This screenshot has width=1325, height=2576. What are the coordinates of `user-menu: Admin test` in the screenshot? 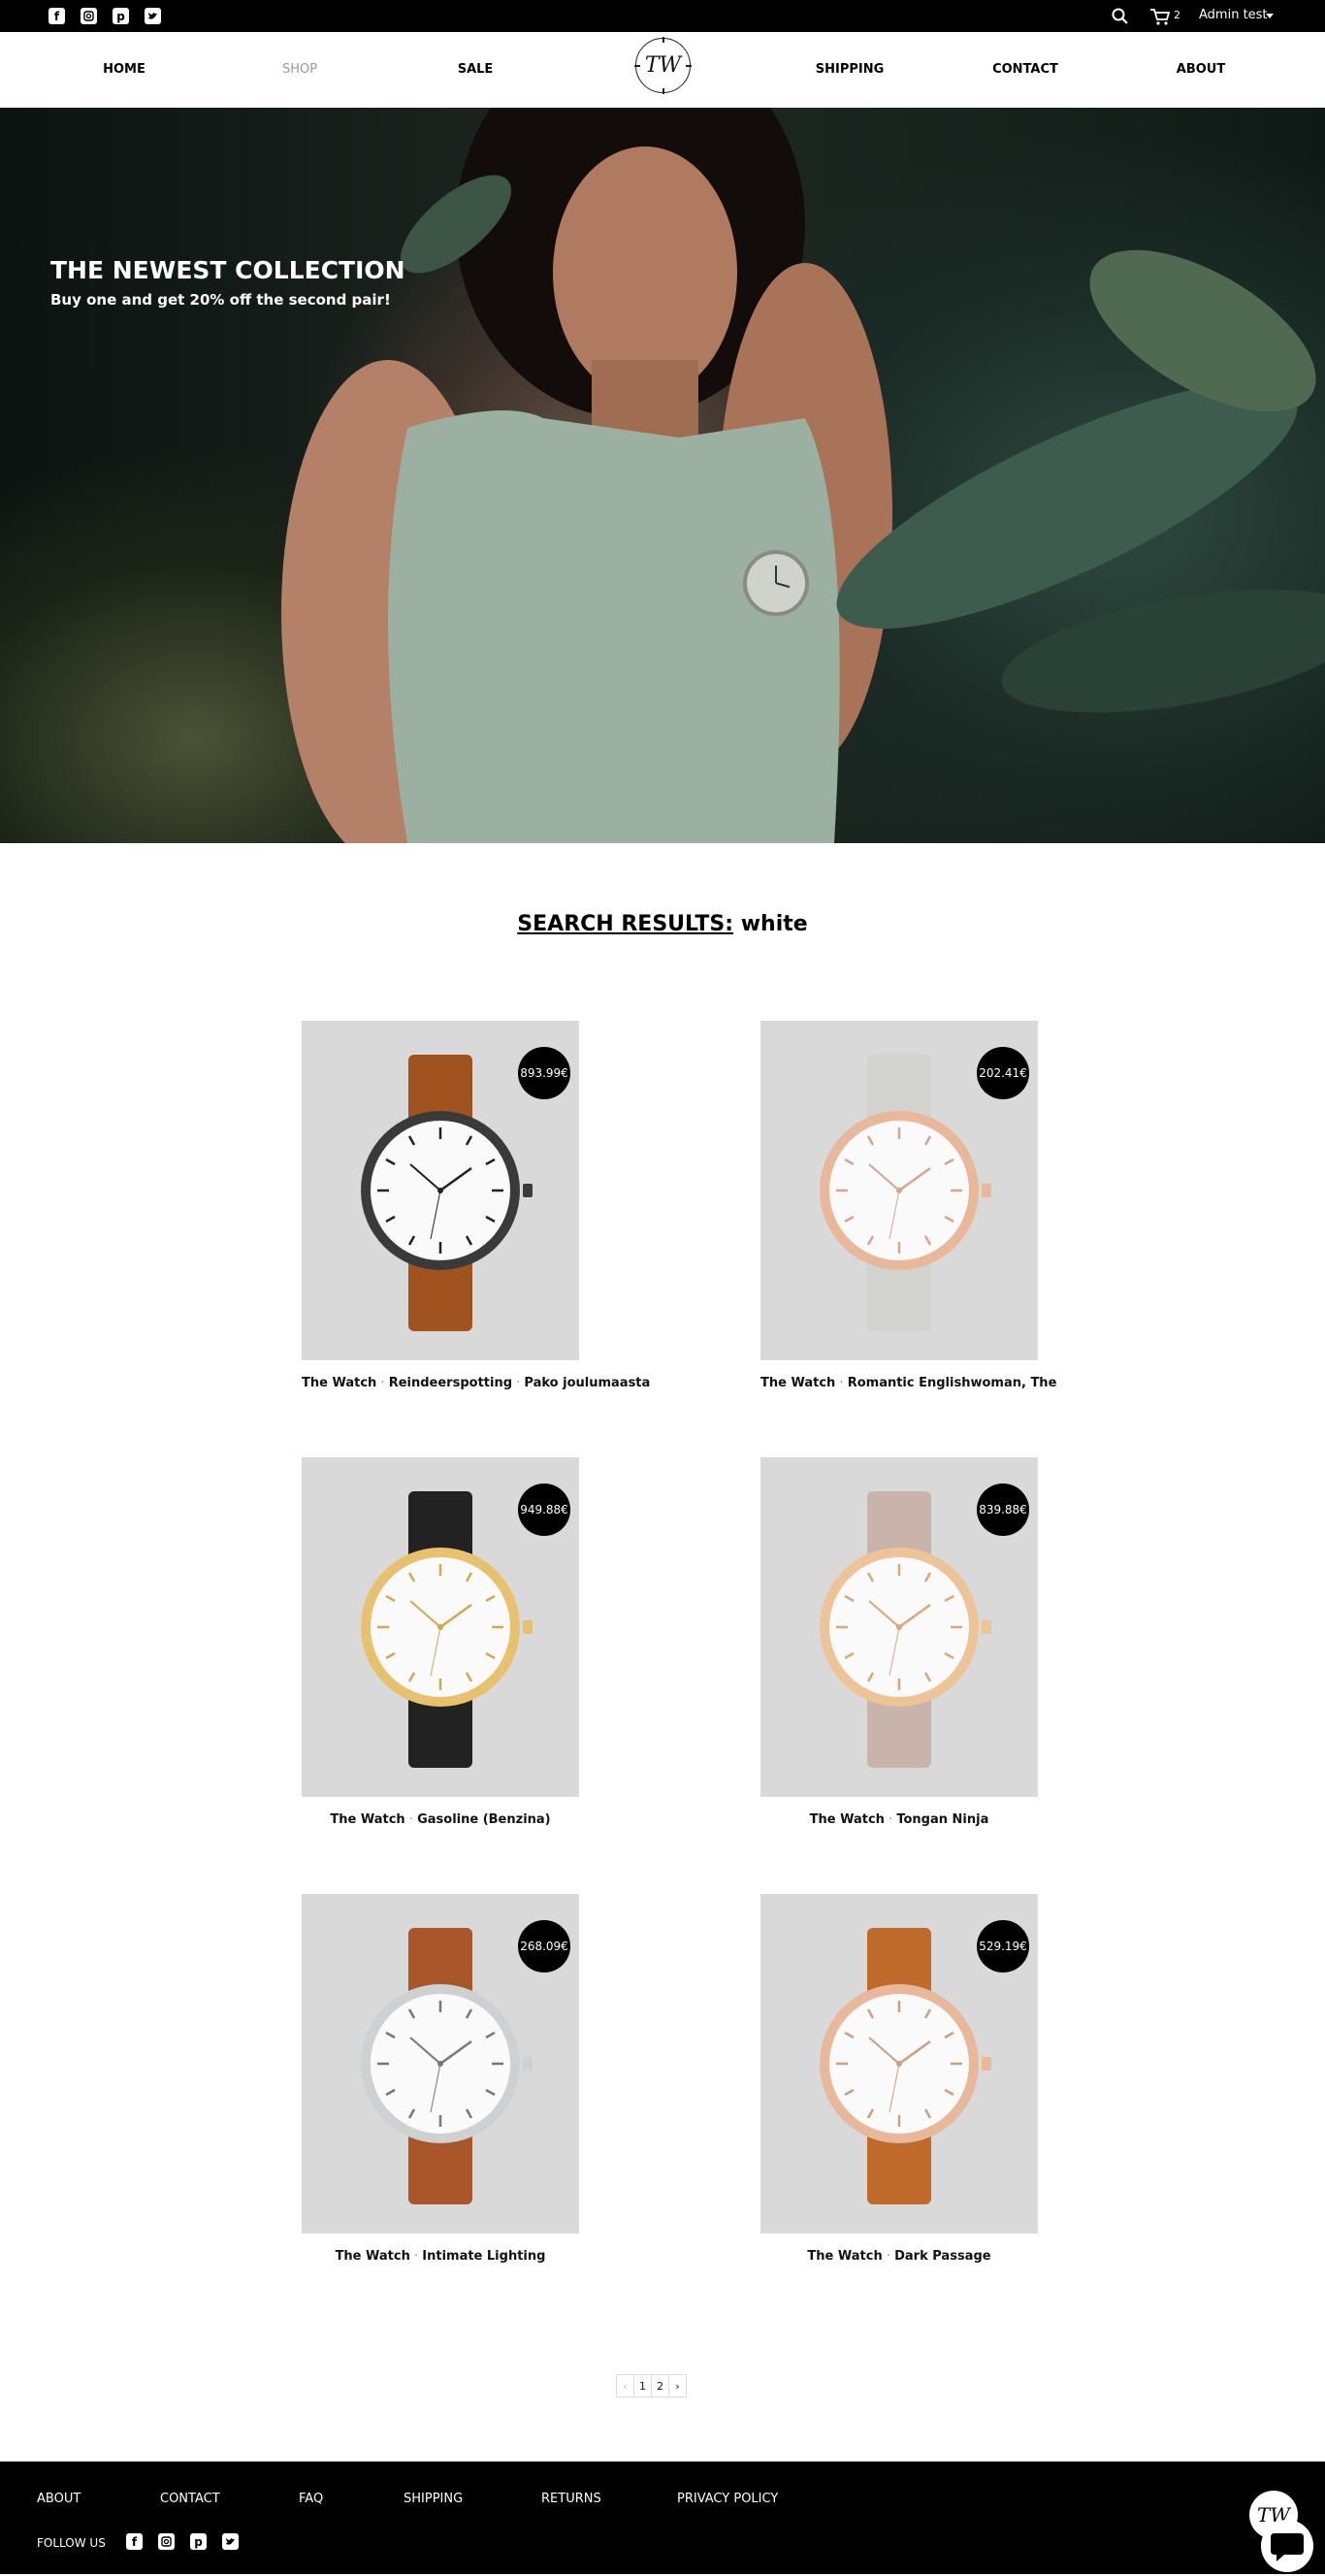 It's located at (1234, 15).